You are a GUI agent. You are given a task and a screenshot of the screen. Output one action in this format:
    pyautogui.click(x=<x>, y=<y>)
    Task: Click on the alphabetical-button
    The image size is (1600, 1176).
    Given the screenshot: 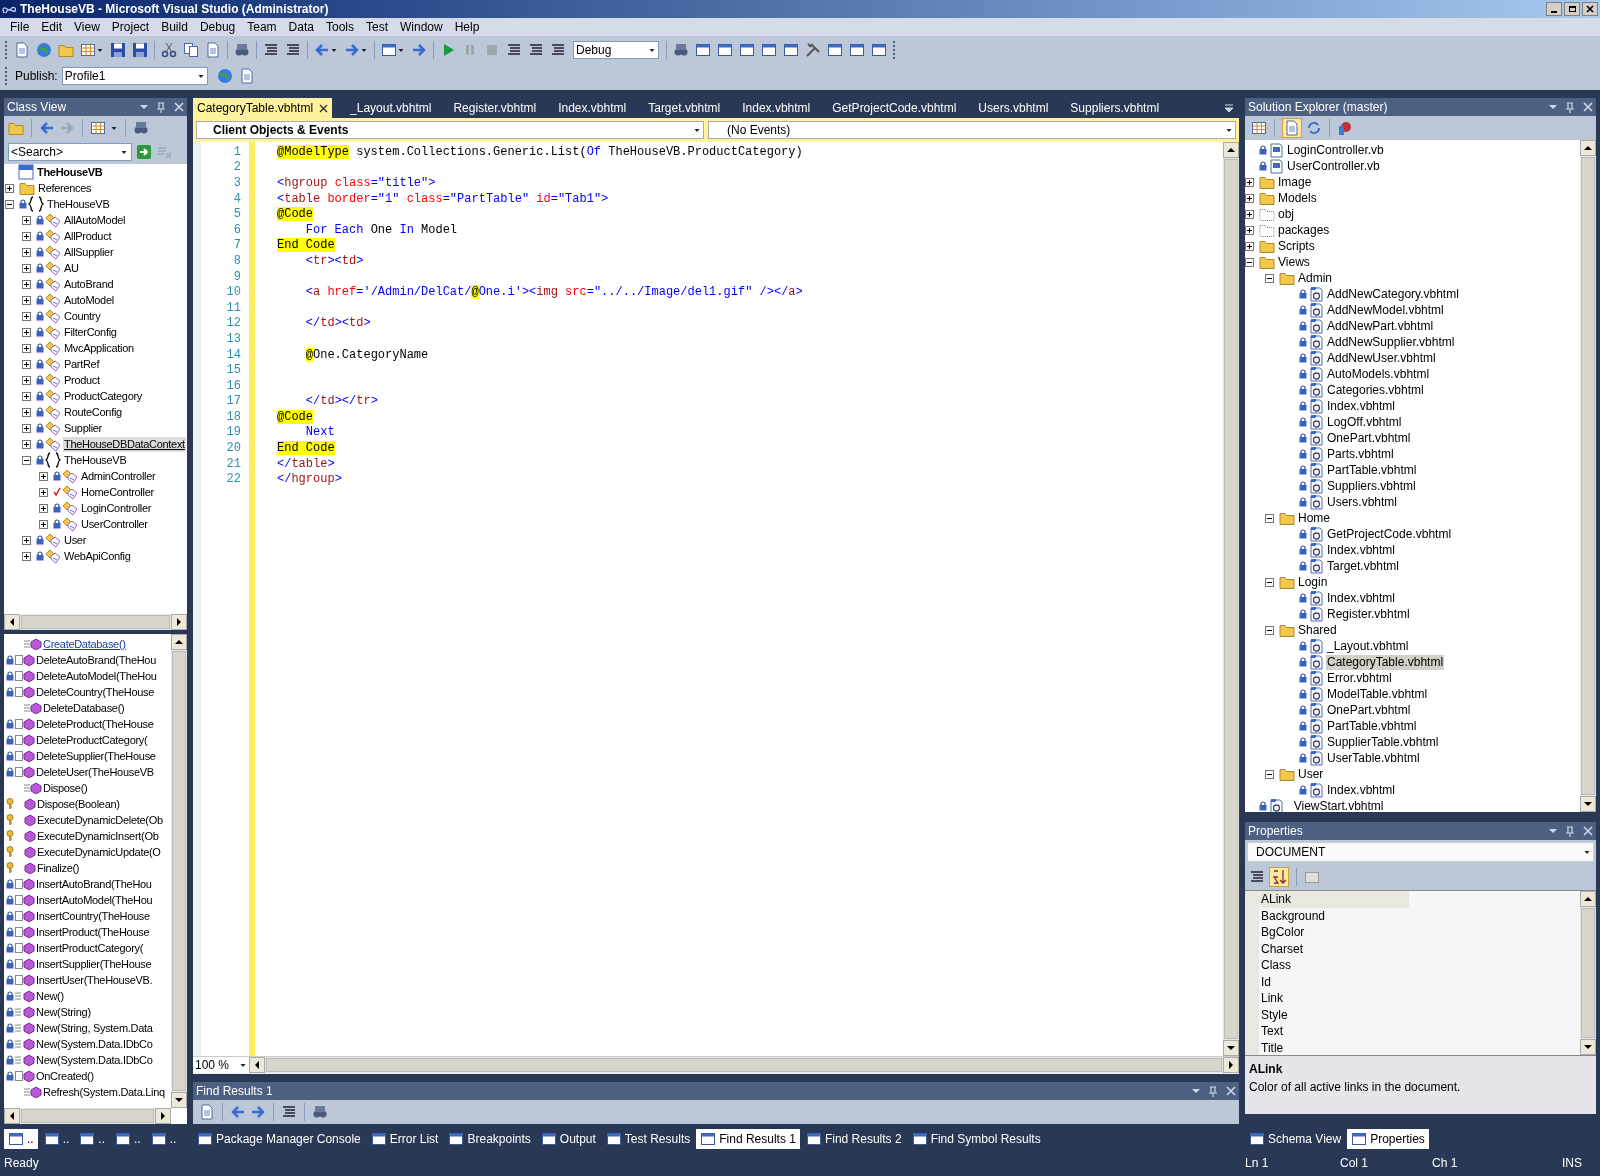 What is the action you would take?
    pyautogui.click(x=1279, y=877)
    